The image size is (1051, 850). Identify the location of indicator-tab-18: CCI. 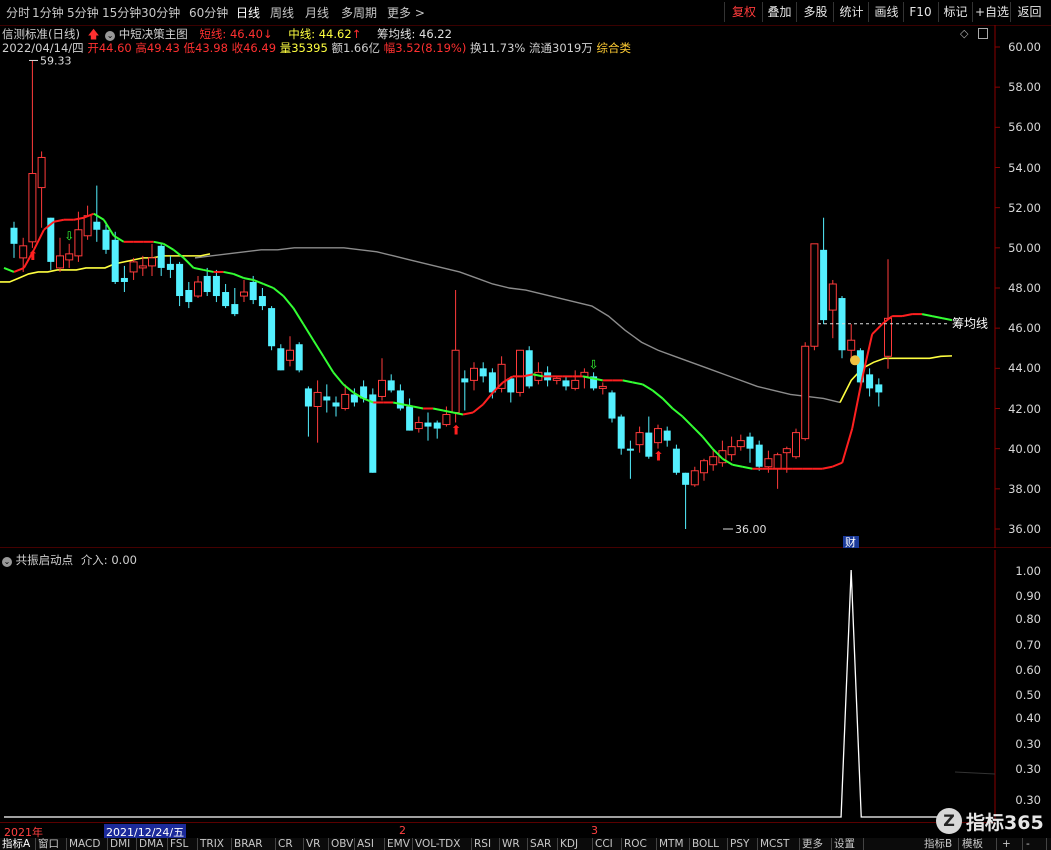
(607, 844).